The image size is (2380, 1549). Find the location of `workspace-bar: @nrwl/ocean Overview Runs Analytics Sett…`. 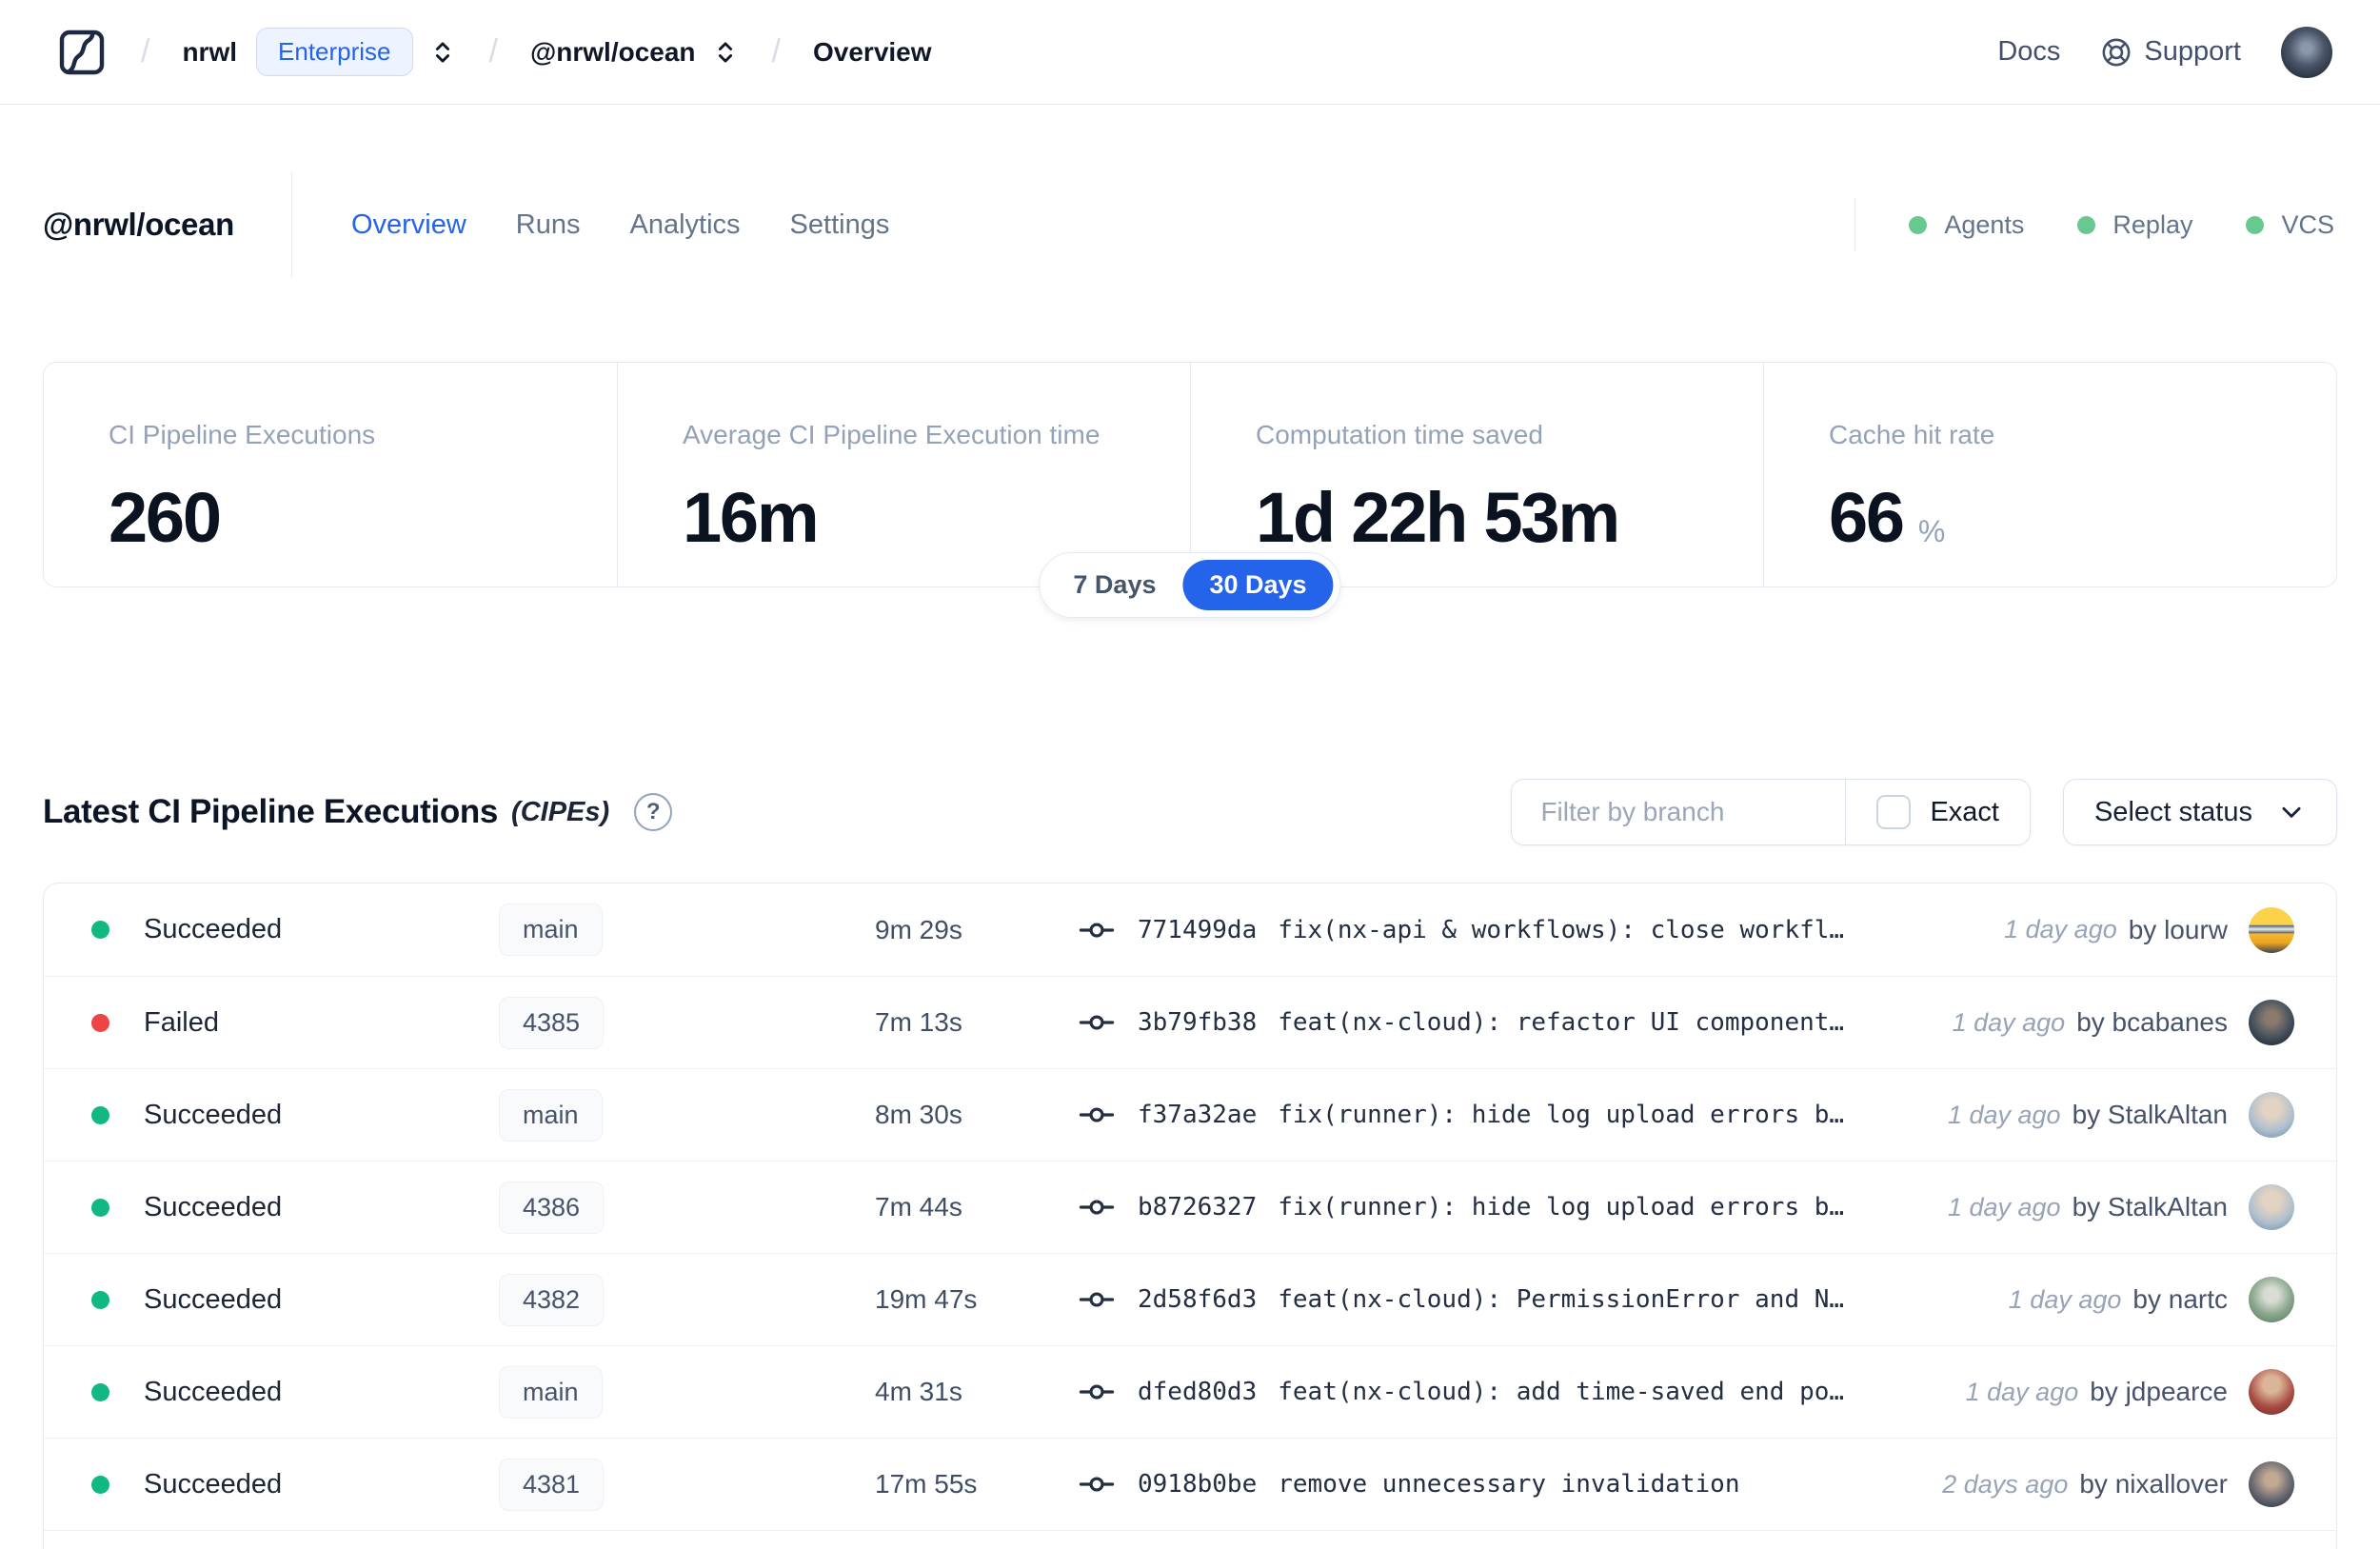

workspace-bar: @nrwl/ocean Overview Runs Analytics Sett… is located at coordinates (1188, 224).